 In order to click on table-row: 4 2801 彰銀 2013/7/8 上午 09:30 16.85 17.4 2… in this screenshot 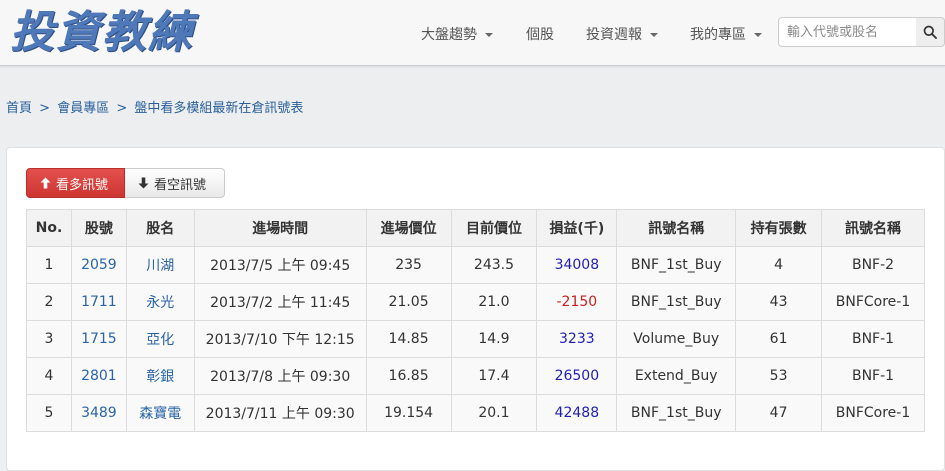, I will do `click(475, 376)`.